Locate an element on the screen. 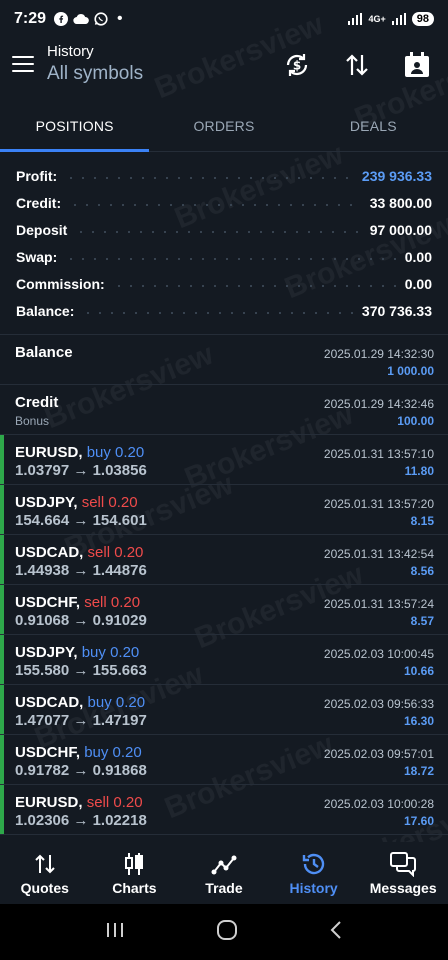  item-amount: 8.15 is located at coordinates (422, 521).